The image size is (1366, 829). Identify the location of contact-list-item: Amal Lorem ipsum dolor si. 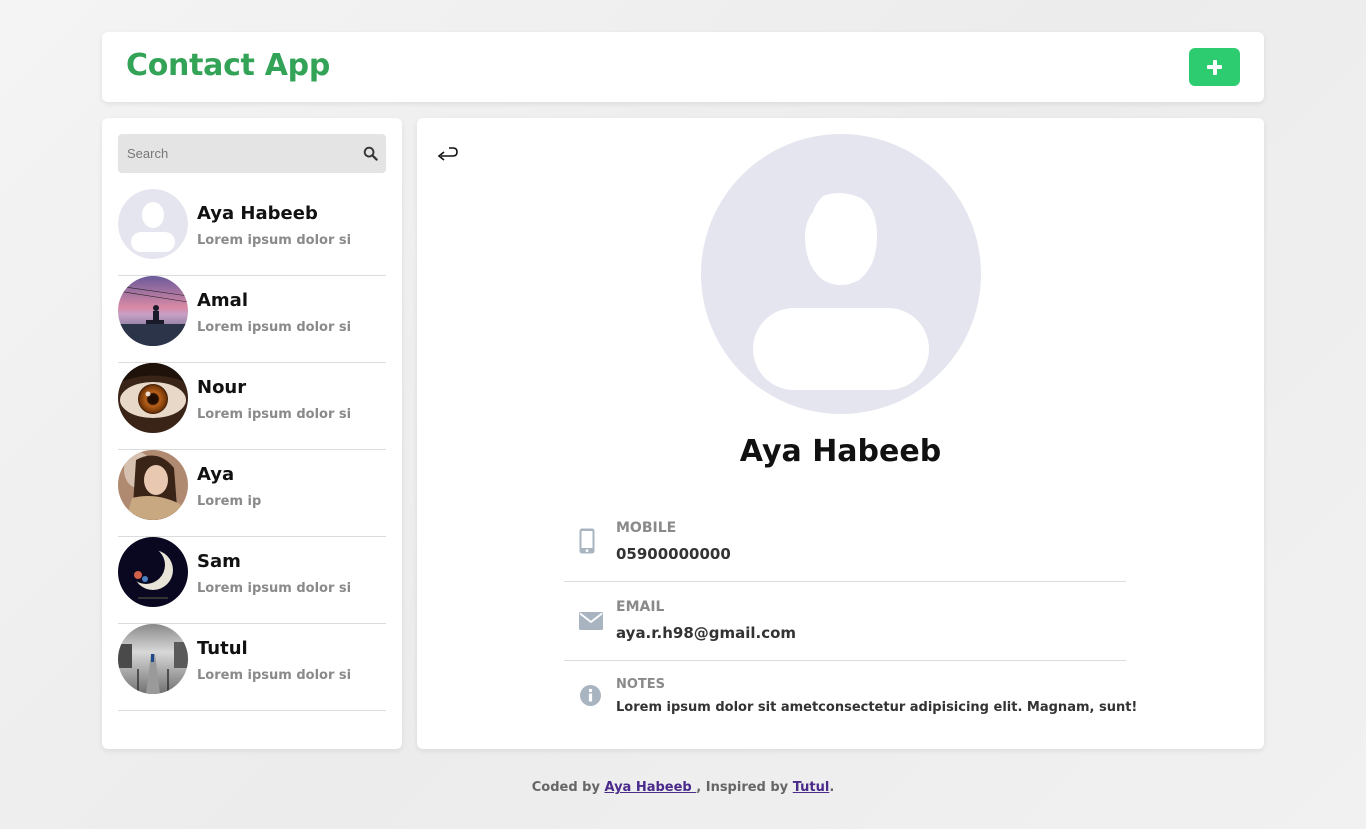
(252, 319).